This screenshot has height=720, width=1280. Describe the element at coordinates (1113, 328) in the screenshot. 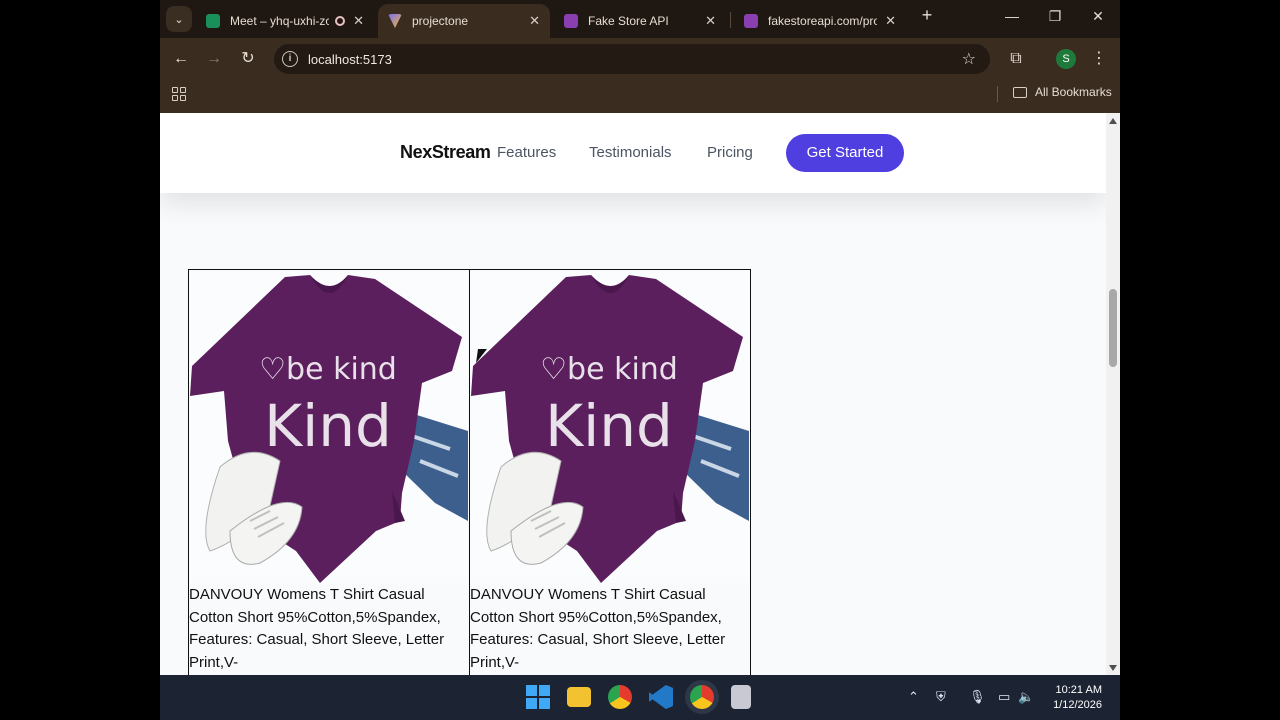

I see `scroll-thumb` at that location.